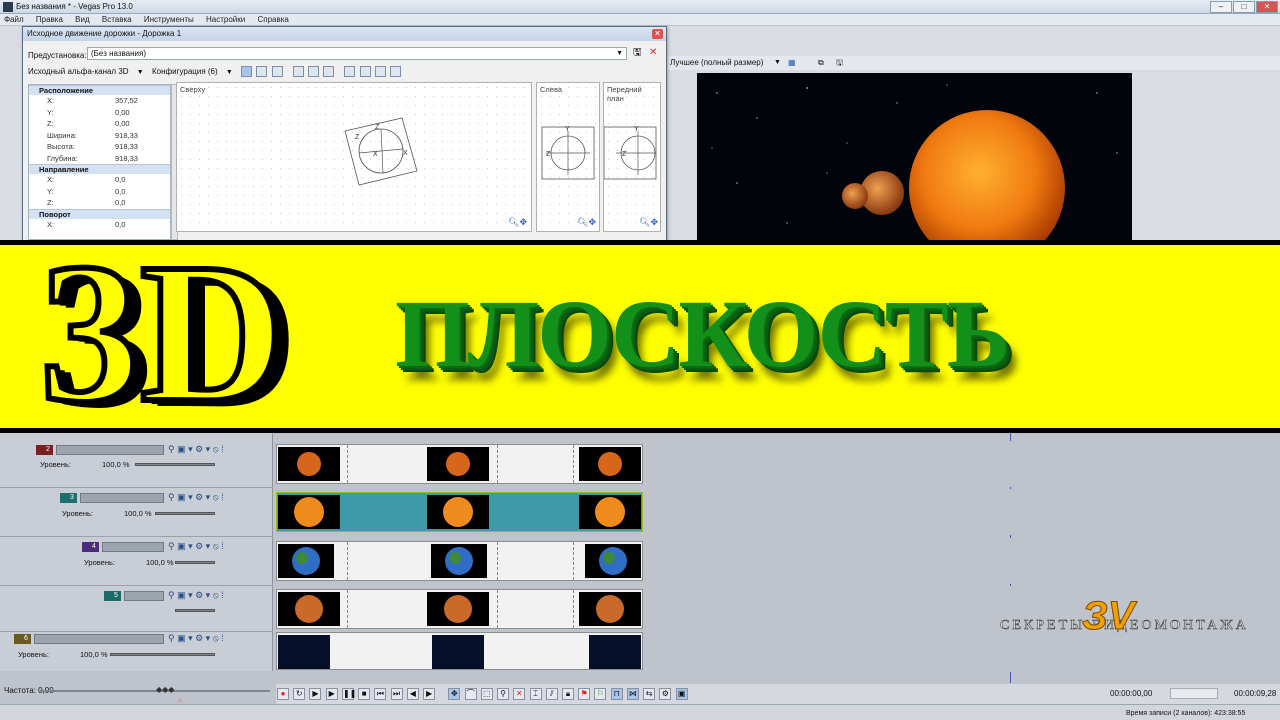  What do you see at coordinates (382, 155) in the screenshot?
I see `top-view-gizmo: Z Z X X` at bounding box center [382, 155].